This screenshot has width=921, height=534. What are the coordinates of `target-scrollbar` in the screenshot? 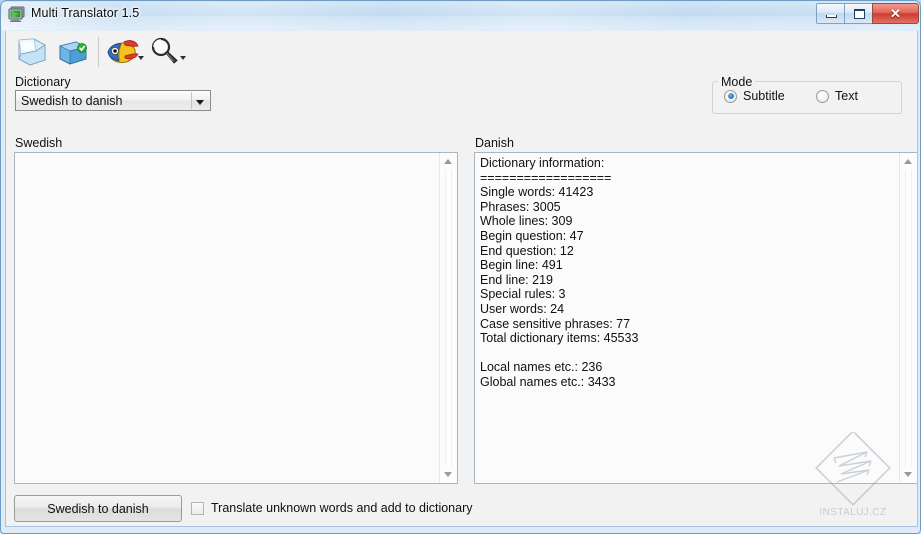 It's located at (908, 318).